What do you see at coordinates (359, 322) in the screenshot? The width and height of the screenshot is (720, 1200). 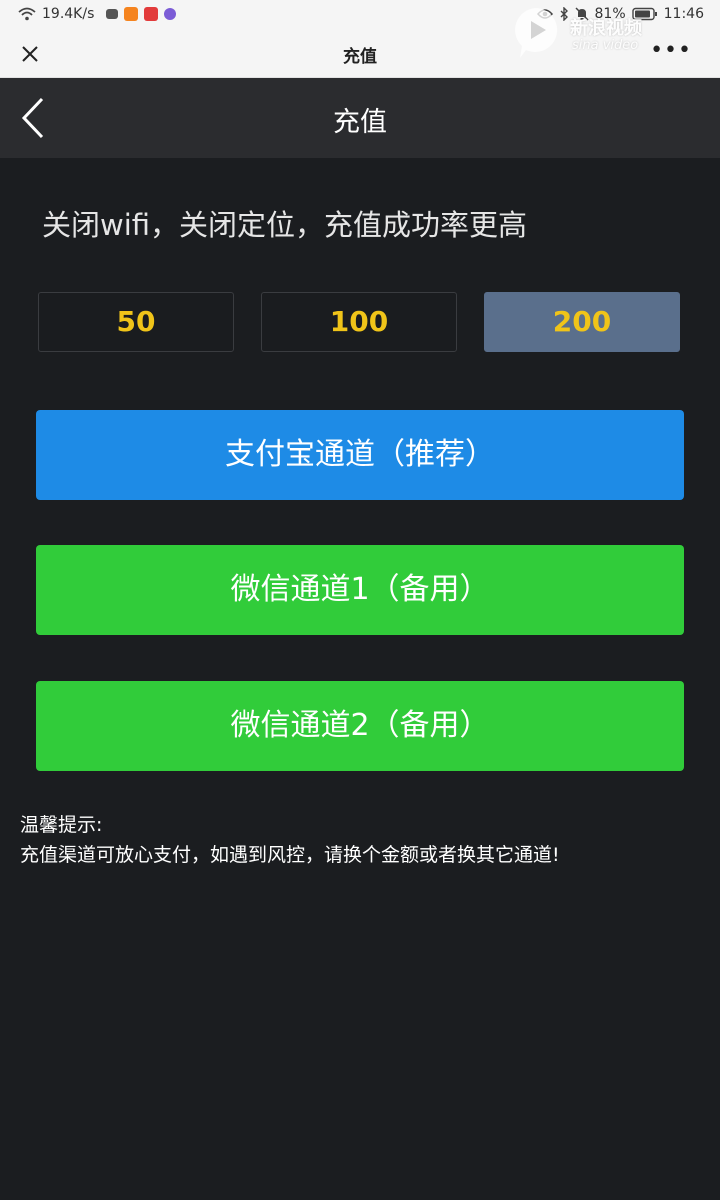 I see `amount-option-100: 100` at bounding box center [359, 322].